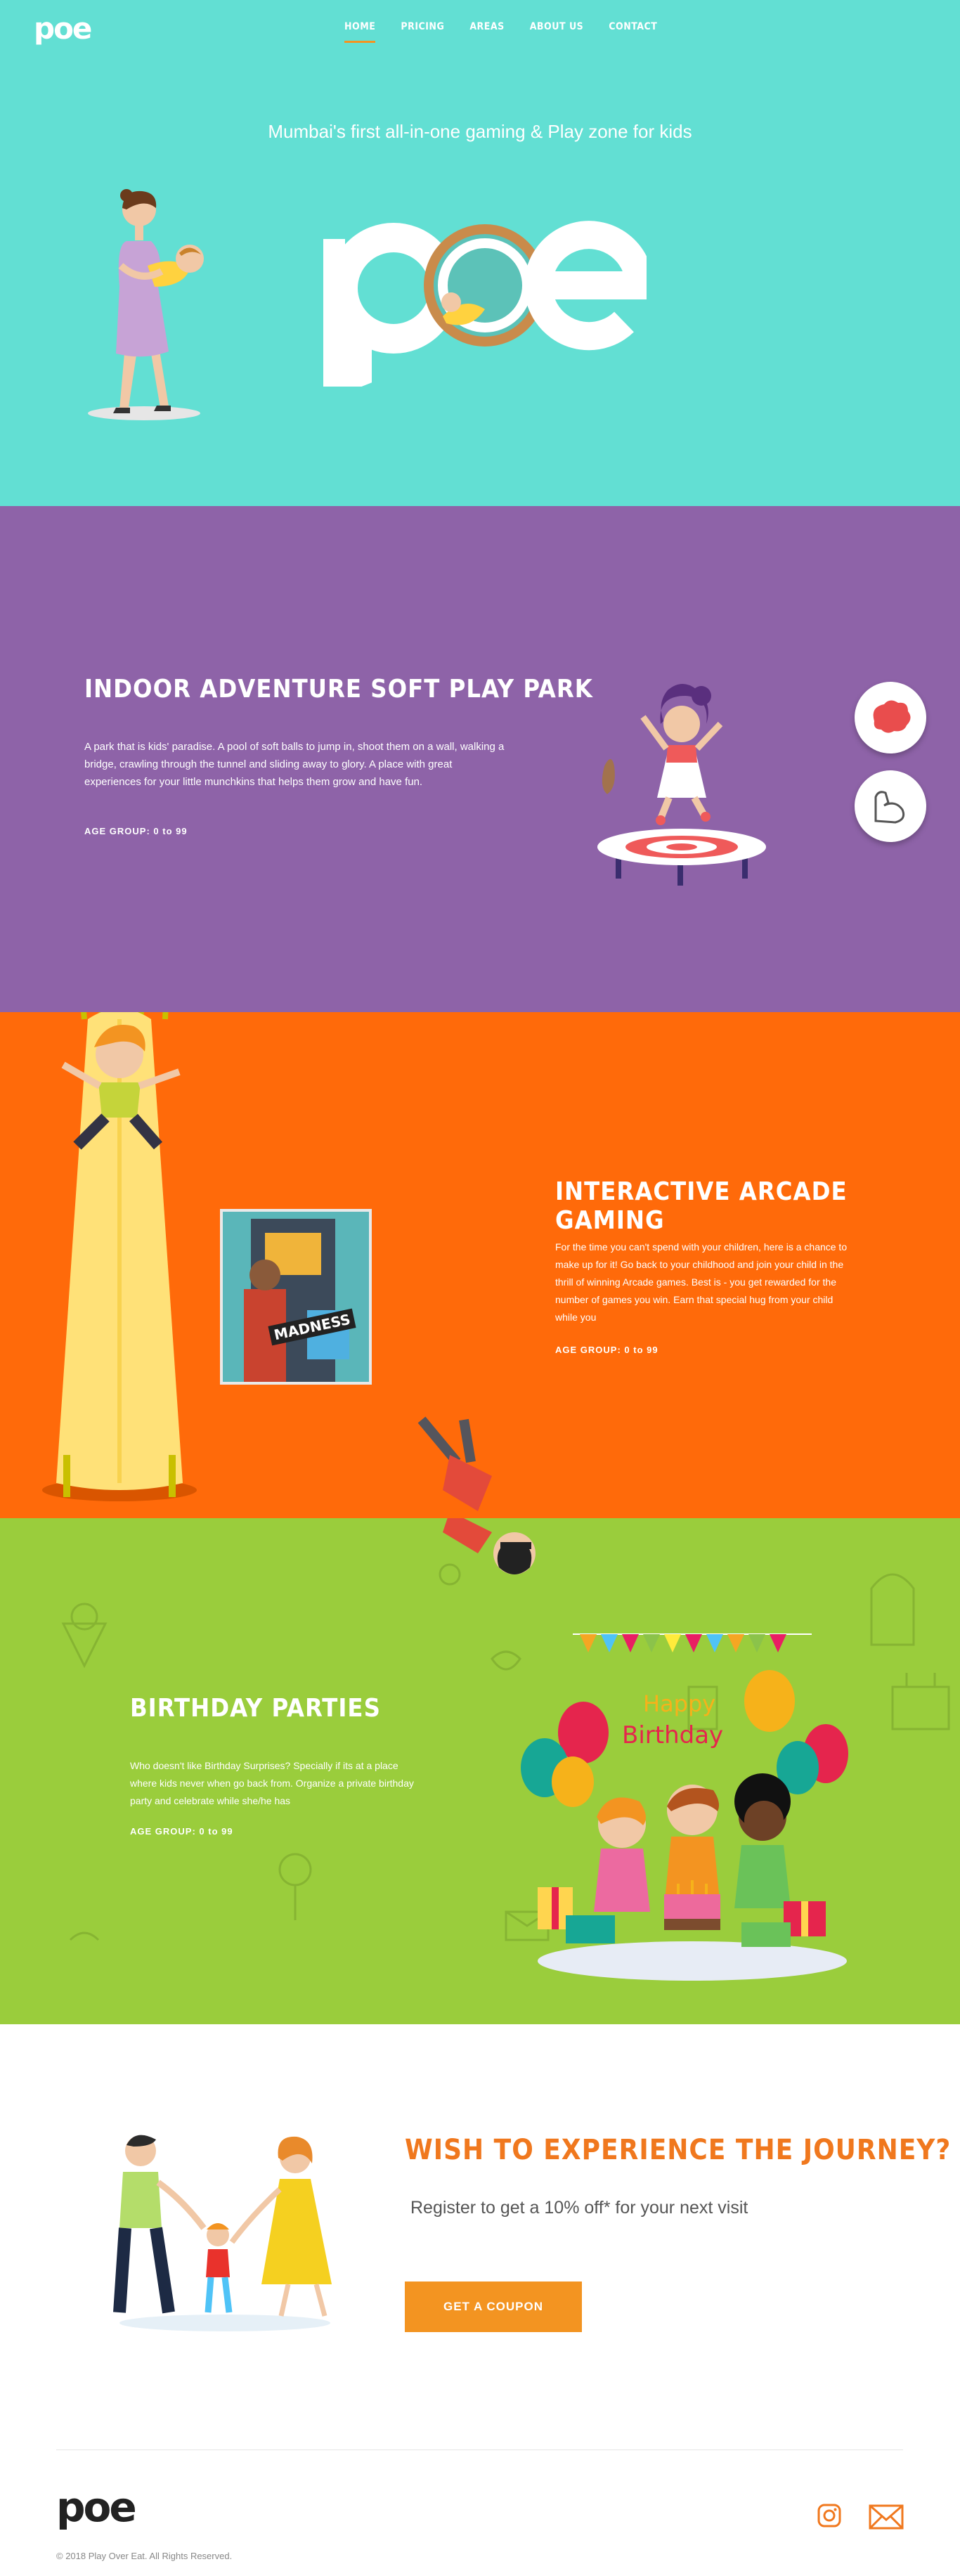  What do you see at coordinates (216, 1832) in the screenshot?
I see `birthday-age-value: 0 to 99` at bounding box center [216, 1832].